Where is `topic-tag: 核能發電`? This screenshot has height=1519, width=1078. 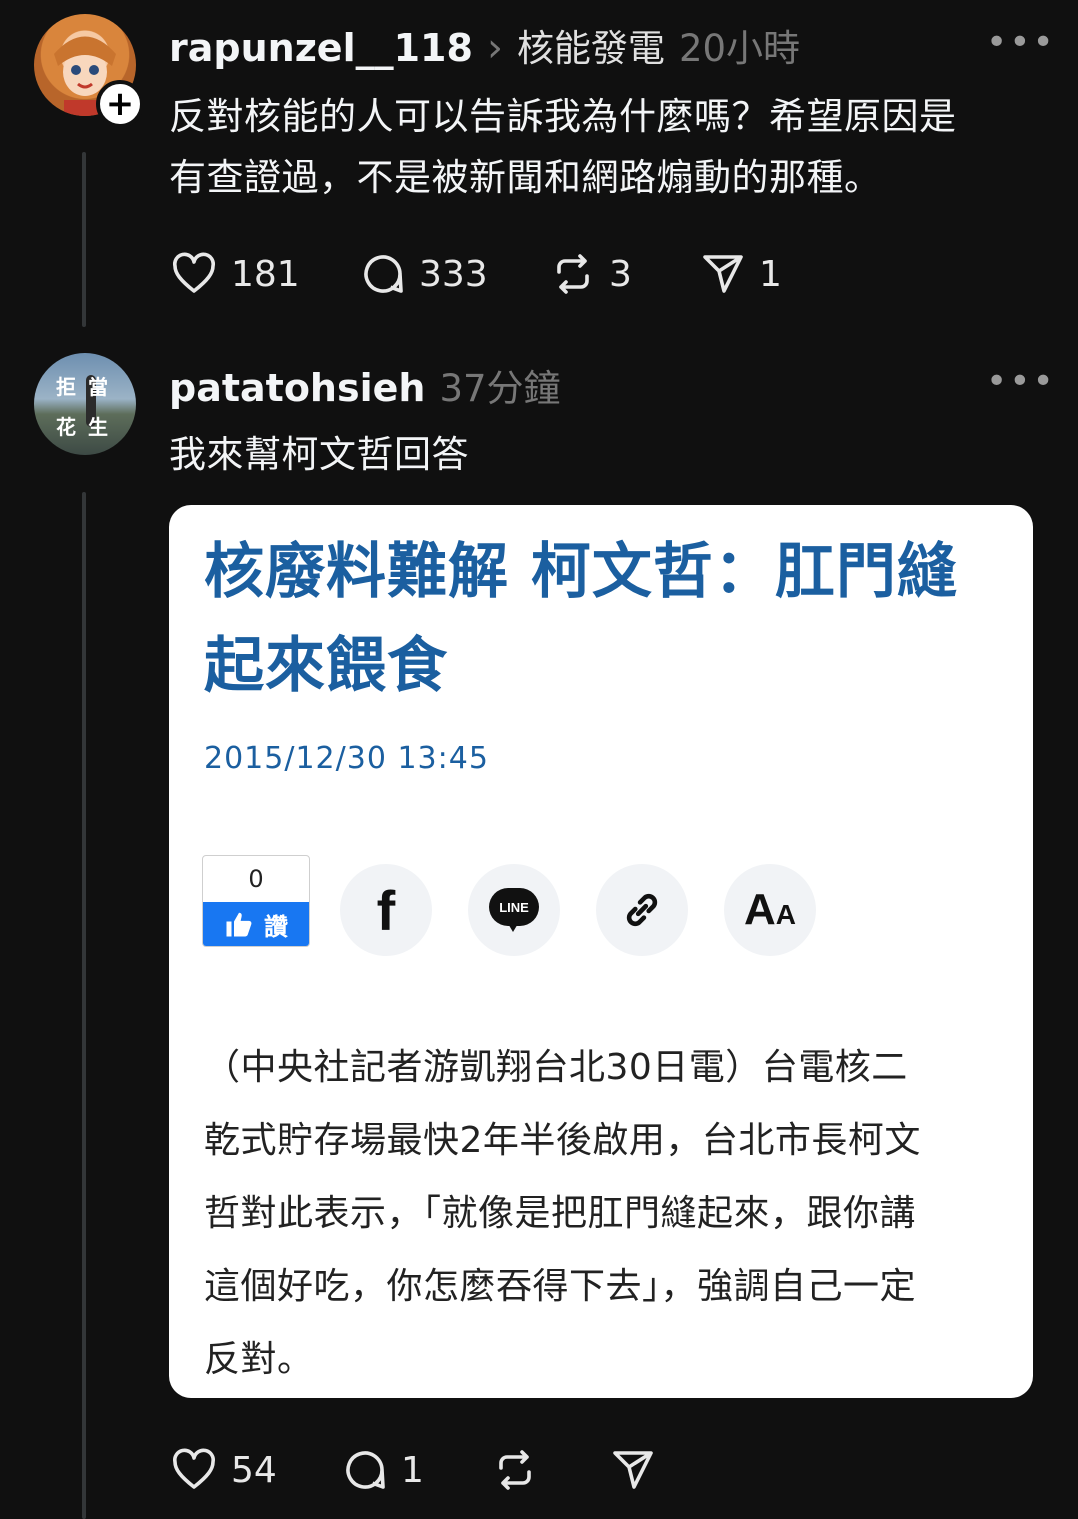
topic-tag: 核能發電 is located at coordinates (591, 45).